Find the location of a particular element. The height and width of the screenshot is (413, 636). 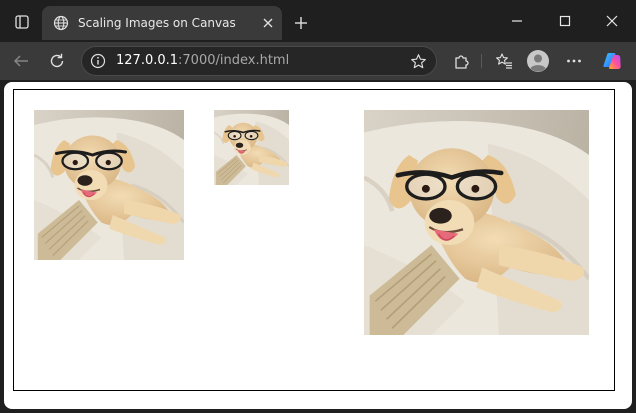

url-path: :7000/index.html is located at coordinates (234, 60).